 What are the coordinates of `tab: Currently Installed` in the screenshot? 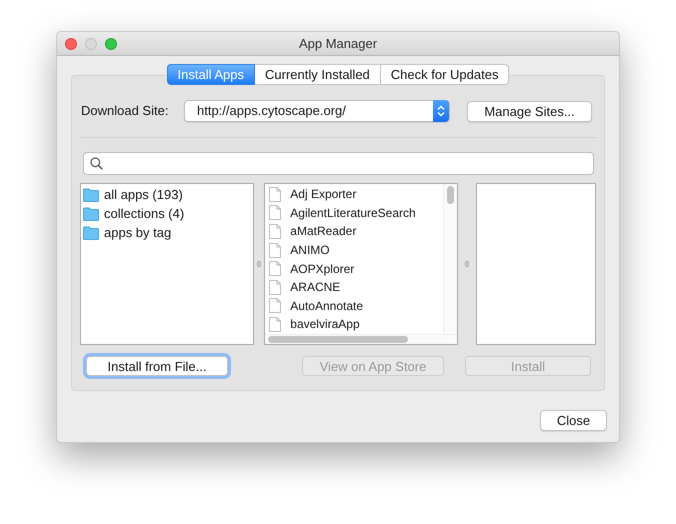 It's located at (318, 74).